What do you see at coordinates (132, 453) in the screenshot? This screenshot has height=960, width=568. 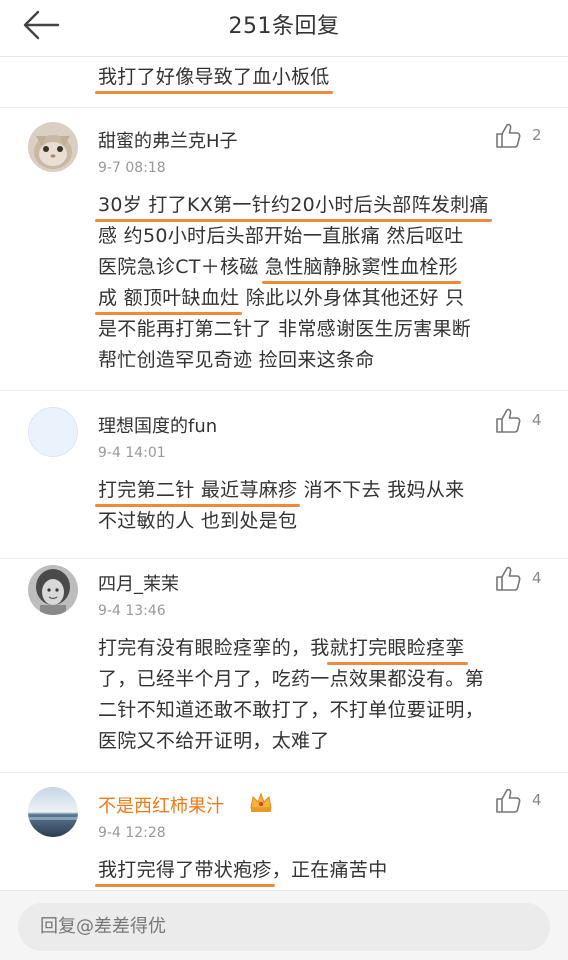 I see `timestamp: 9-4 14:01` at bounding box center [132, 453].